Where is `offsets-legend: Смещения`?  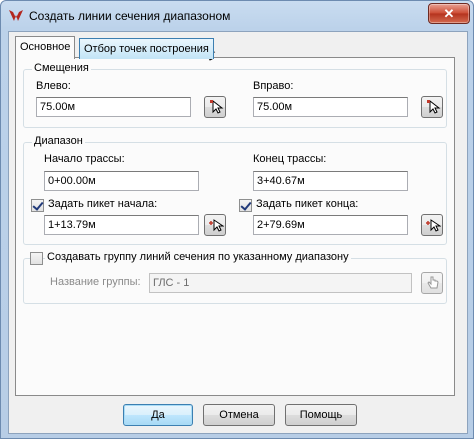 offsets-legend: Смещения is located at coordinates (61, 68).